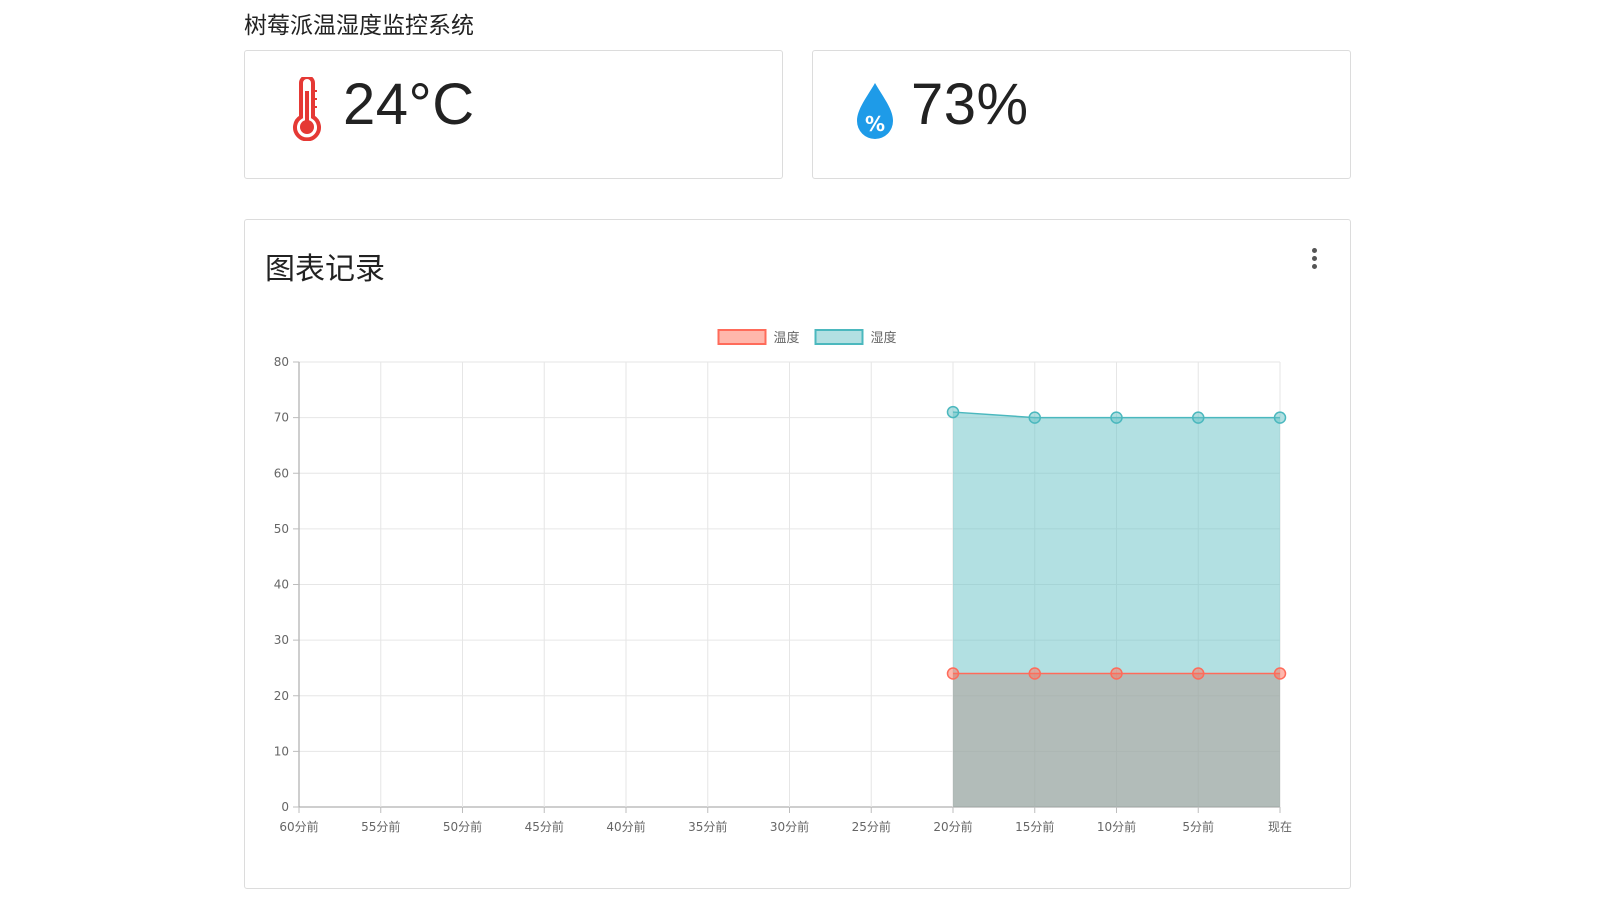  What do you see at coordinates (787, 338) in the screenshot?
I see `legend-label-0: 温度` at bounding box center [787, 338].